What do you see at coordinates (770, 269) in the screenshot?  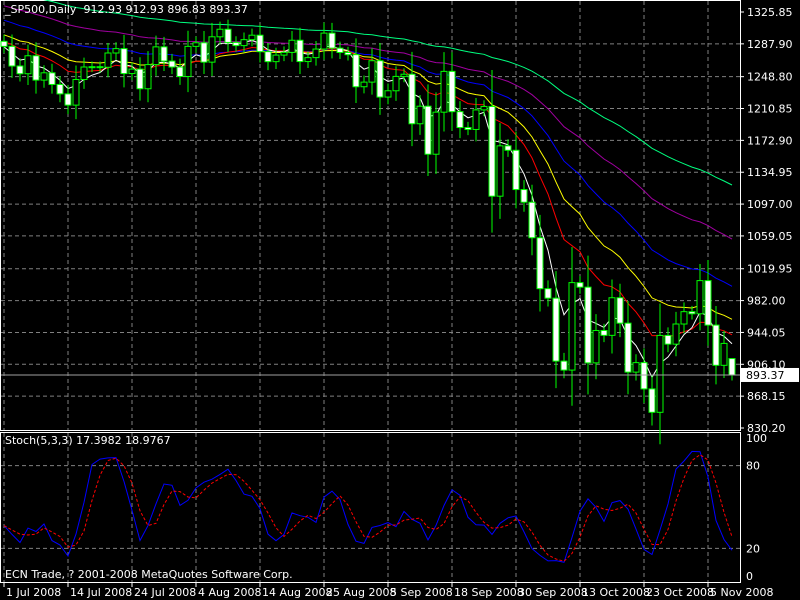 I see `price-tick-label: 1019.95` at bounding box center [770, 269].